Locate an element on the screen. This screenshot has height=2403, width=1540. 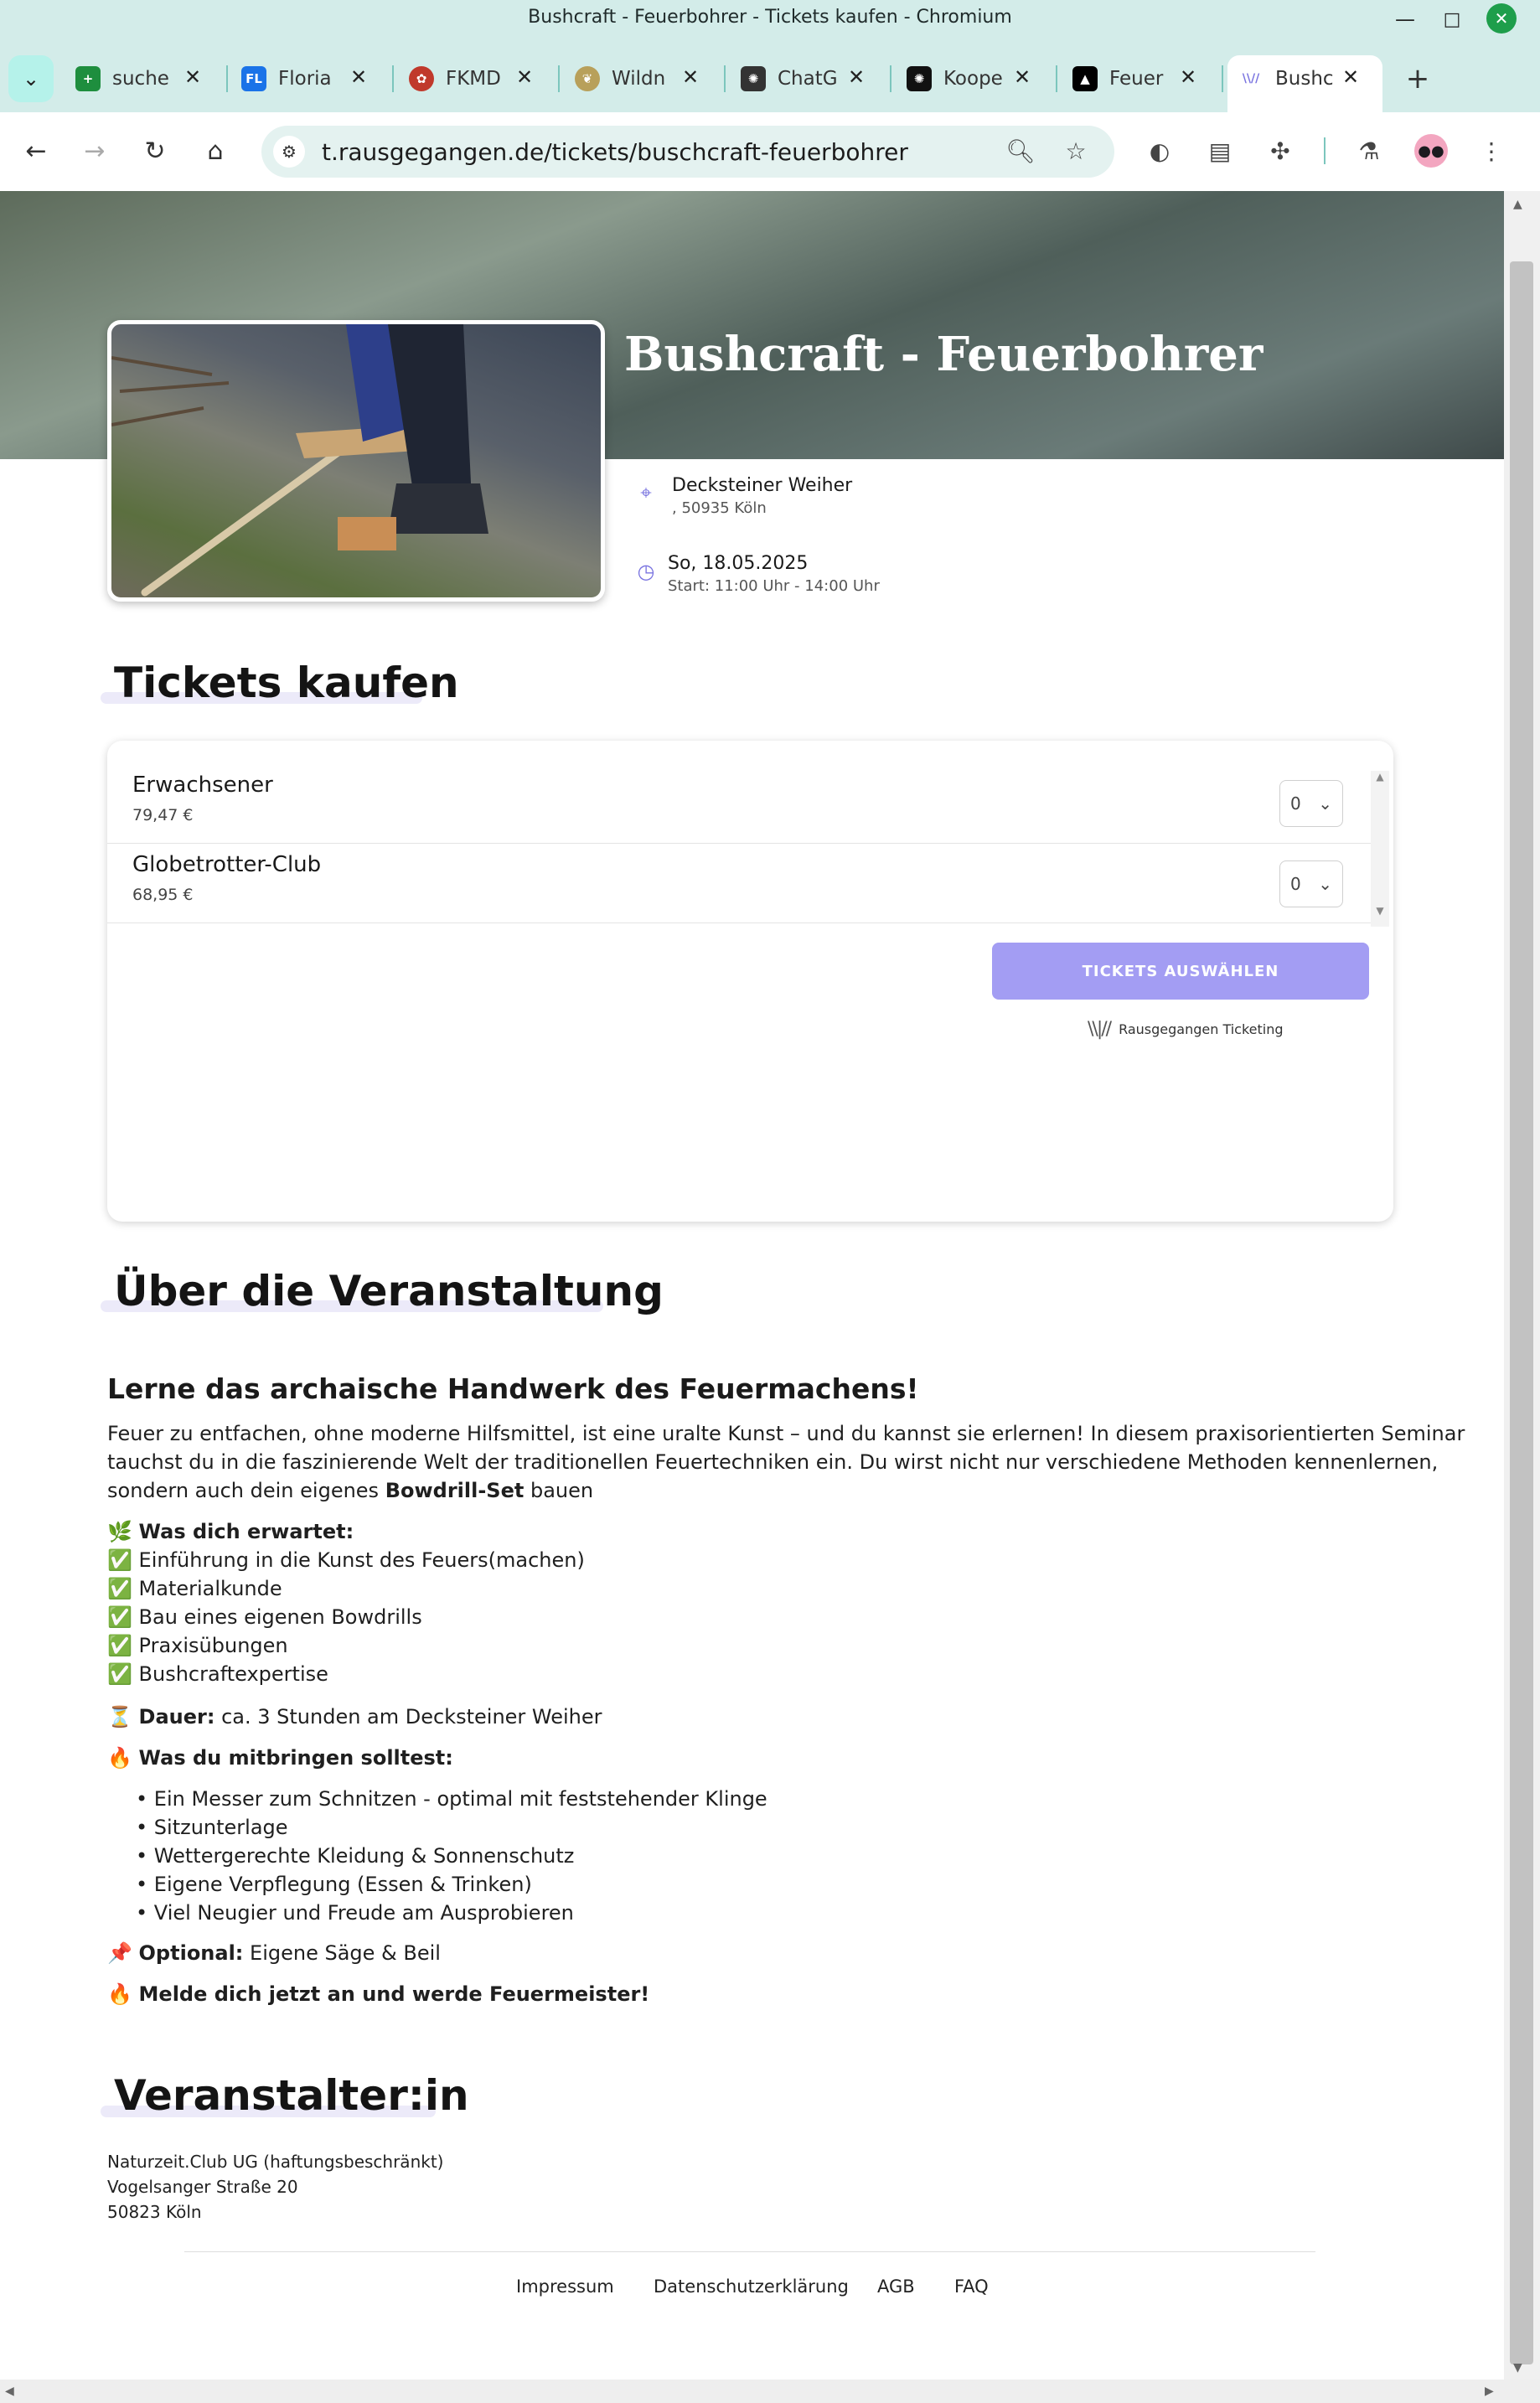
reload-button: ↻ is located at coordinates (155, 151).